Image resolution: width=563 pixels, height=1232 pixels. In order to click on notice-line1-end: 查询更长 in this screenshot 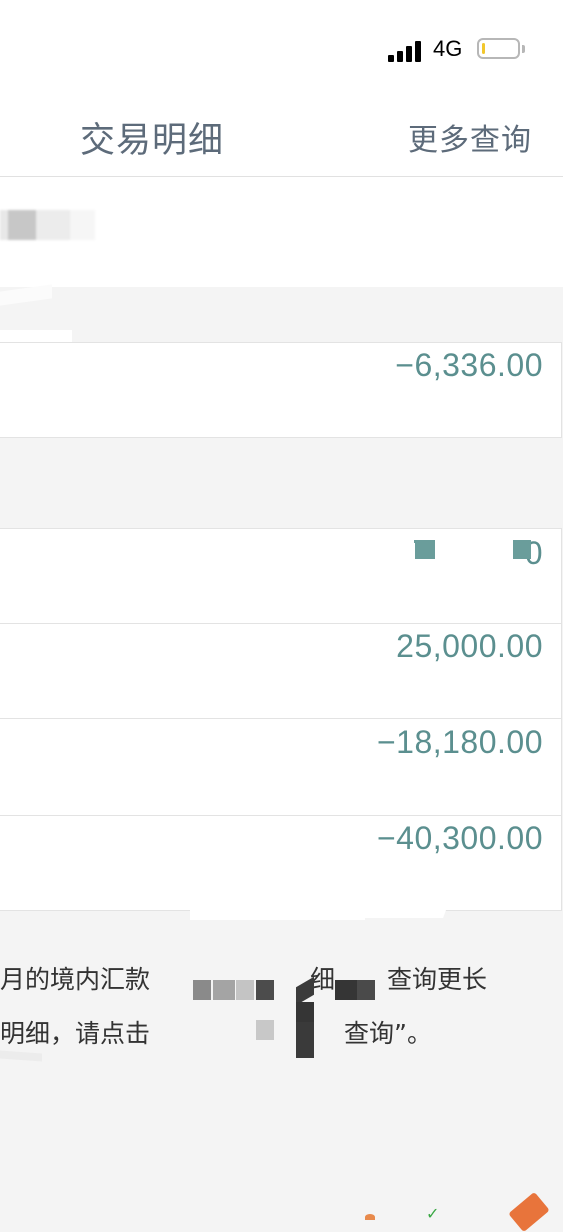, I will do `click(437, 979)`.